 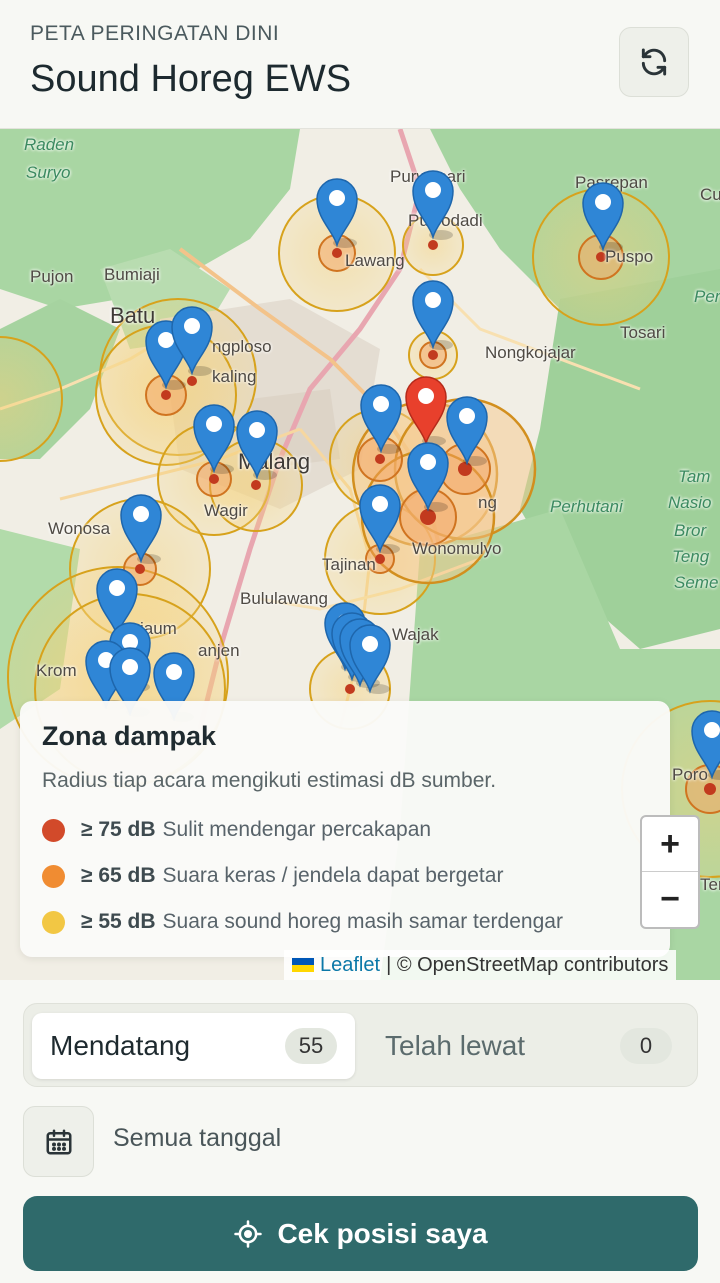 I want to click on ukraine-flag-icon, so click(x=303, y=965).